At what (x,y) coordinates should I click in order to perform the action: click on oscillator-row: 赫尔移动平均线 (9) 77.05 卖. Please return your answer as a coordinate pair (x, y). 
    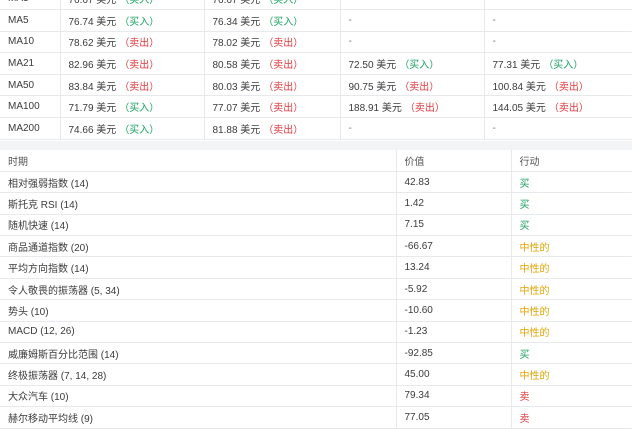
    Looking at the image, I should click on (316, 417).